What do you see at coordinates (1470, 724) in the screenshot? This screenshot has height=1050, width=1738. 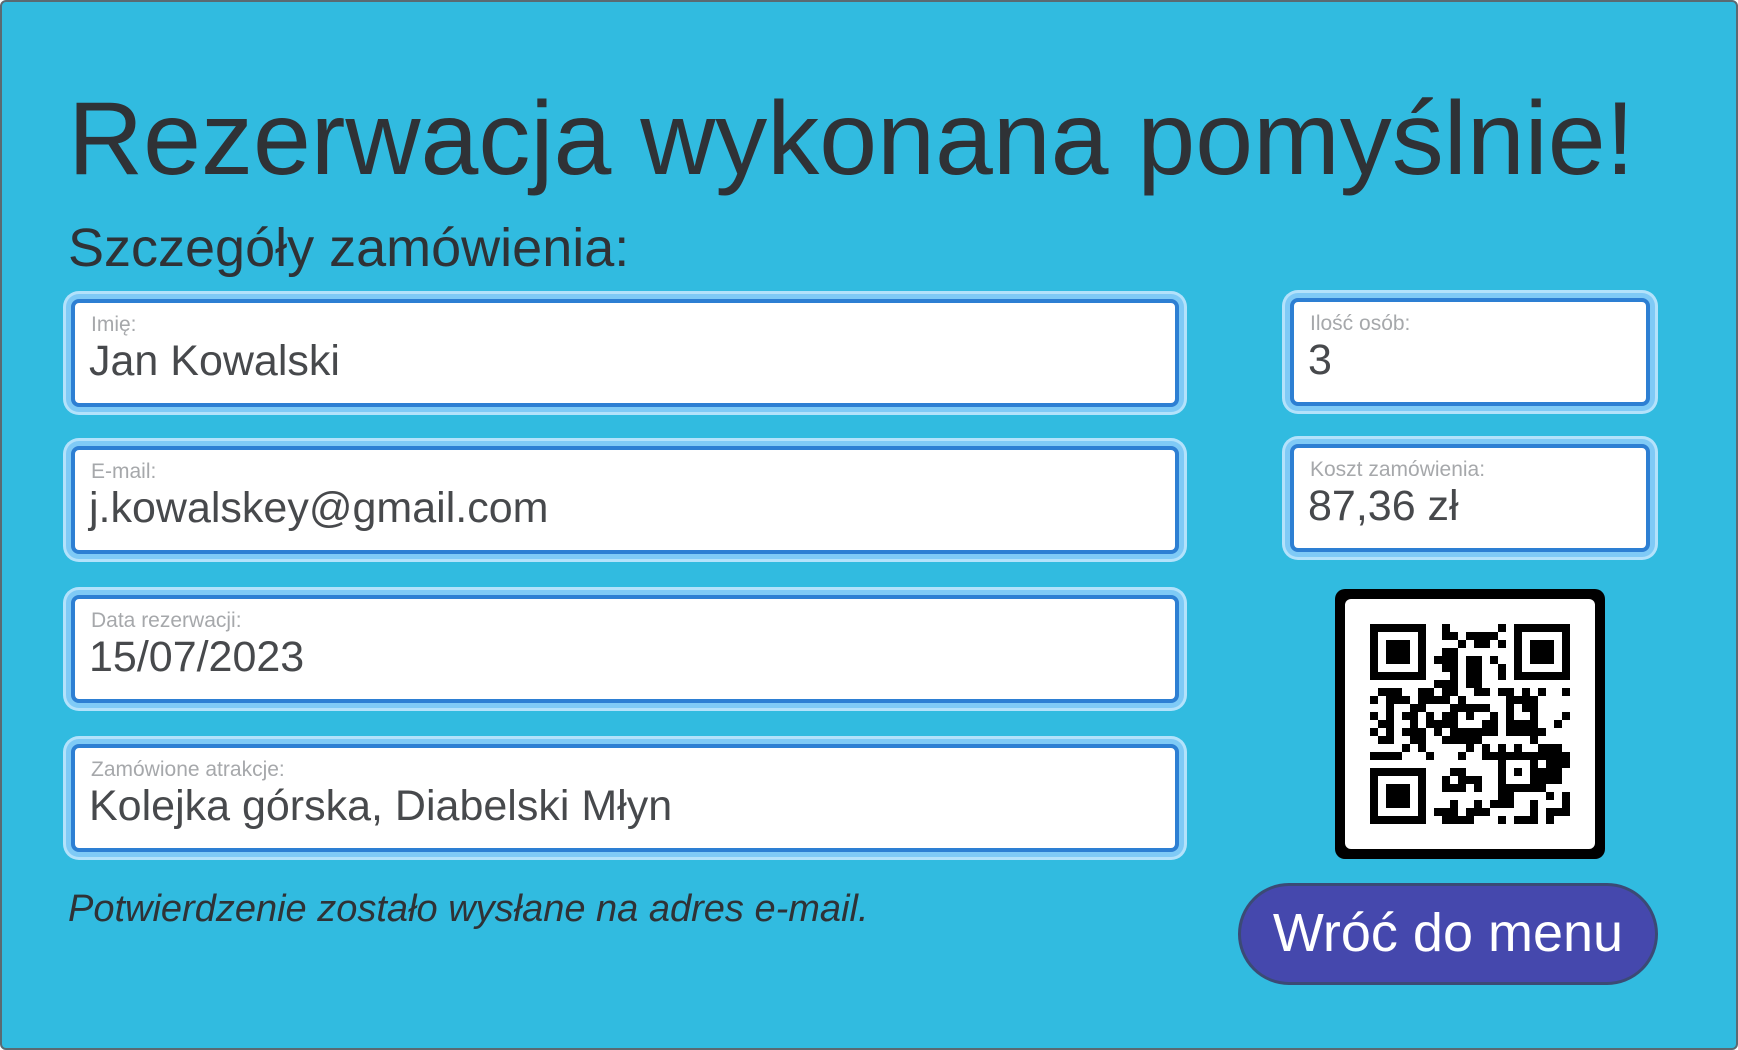 I see `qr-code-icon` at bounding box center [1470, 724].